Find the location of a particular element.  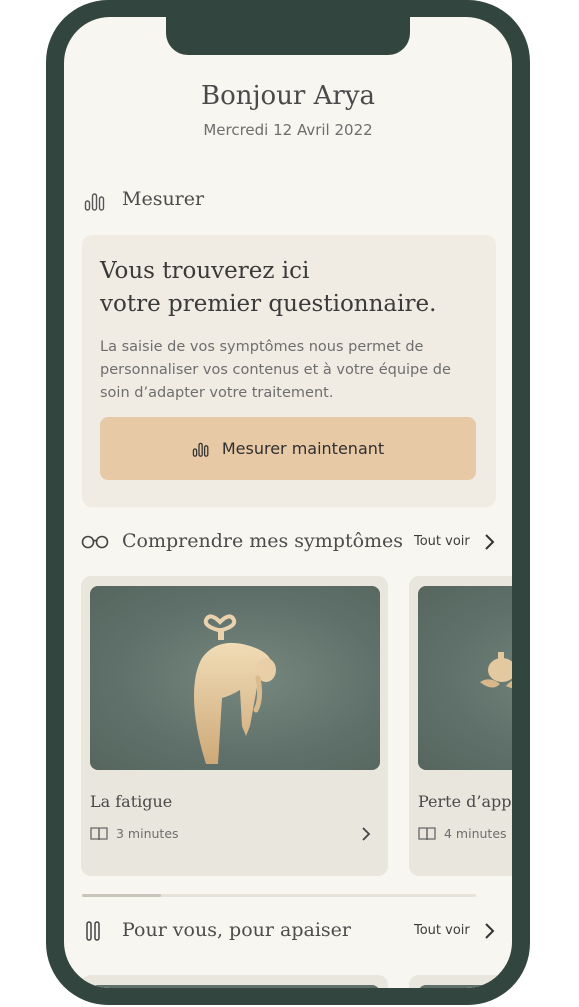

current-date: Mercredi 12 Avril 2022 is located at coordinates (288, 130).